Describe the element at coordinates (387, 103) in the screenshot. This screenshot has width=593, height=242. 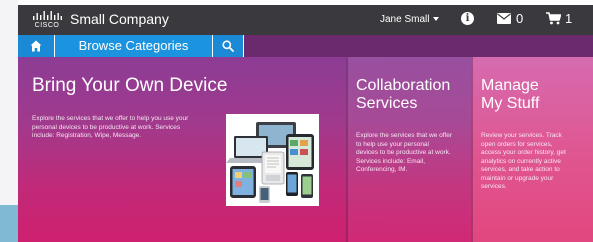
I see `collaboration-title-line2: Services` at that location.